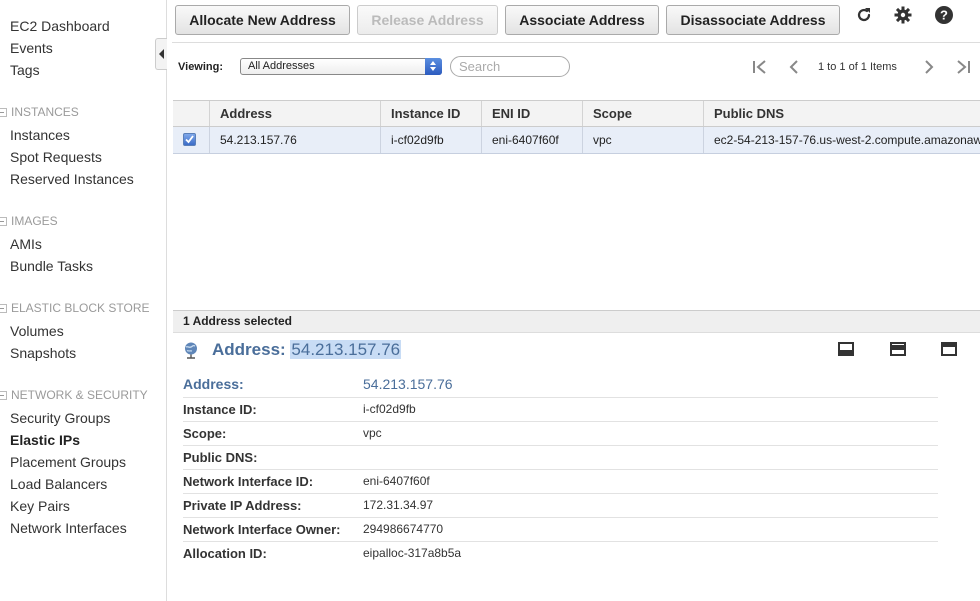 The width and height of the screenshot is (980, 601). What do you see at coordinates (51, 266) in the screenshot?
I see `nav-bundle-tasks: Bundle Tasks` at bounding box center [51, 266].